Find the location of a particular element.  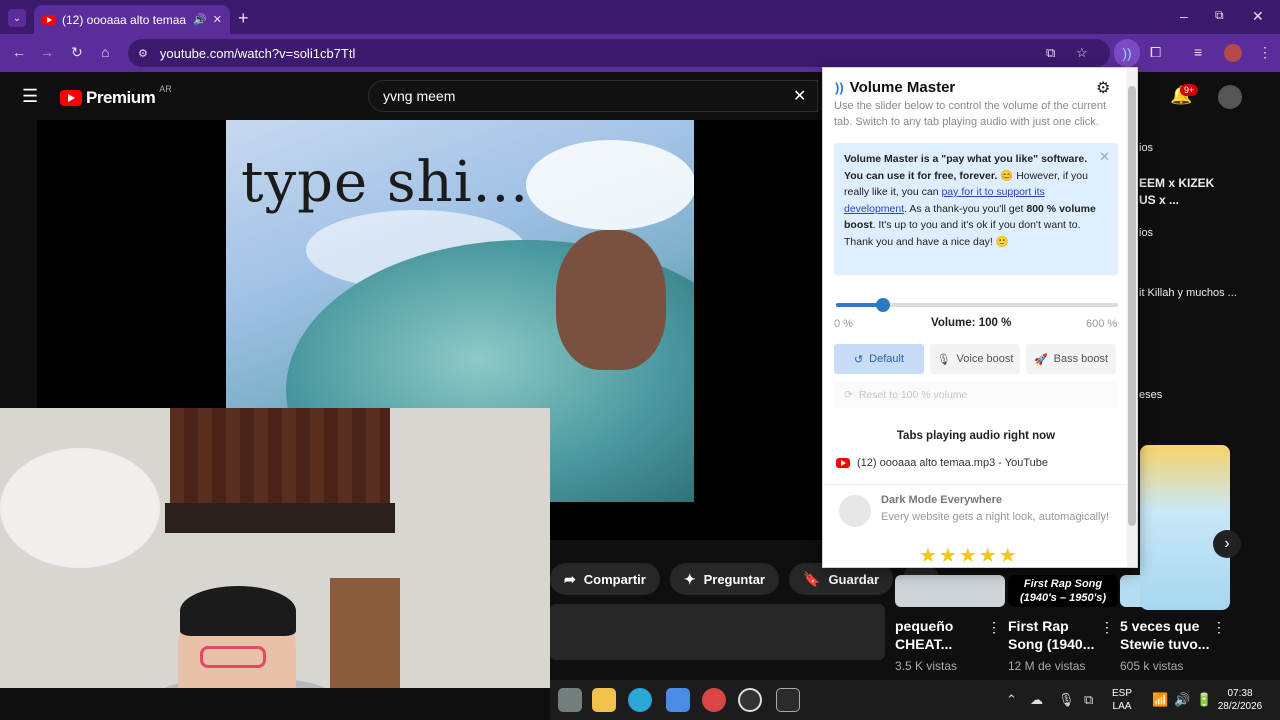

reload-icon: ↻ is located at coordinates (77, 52).